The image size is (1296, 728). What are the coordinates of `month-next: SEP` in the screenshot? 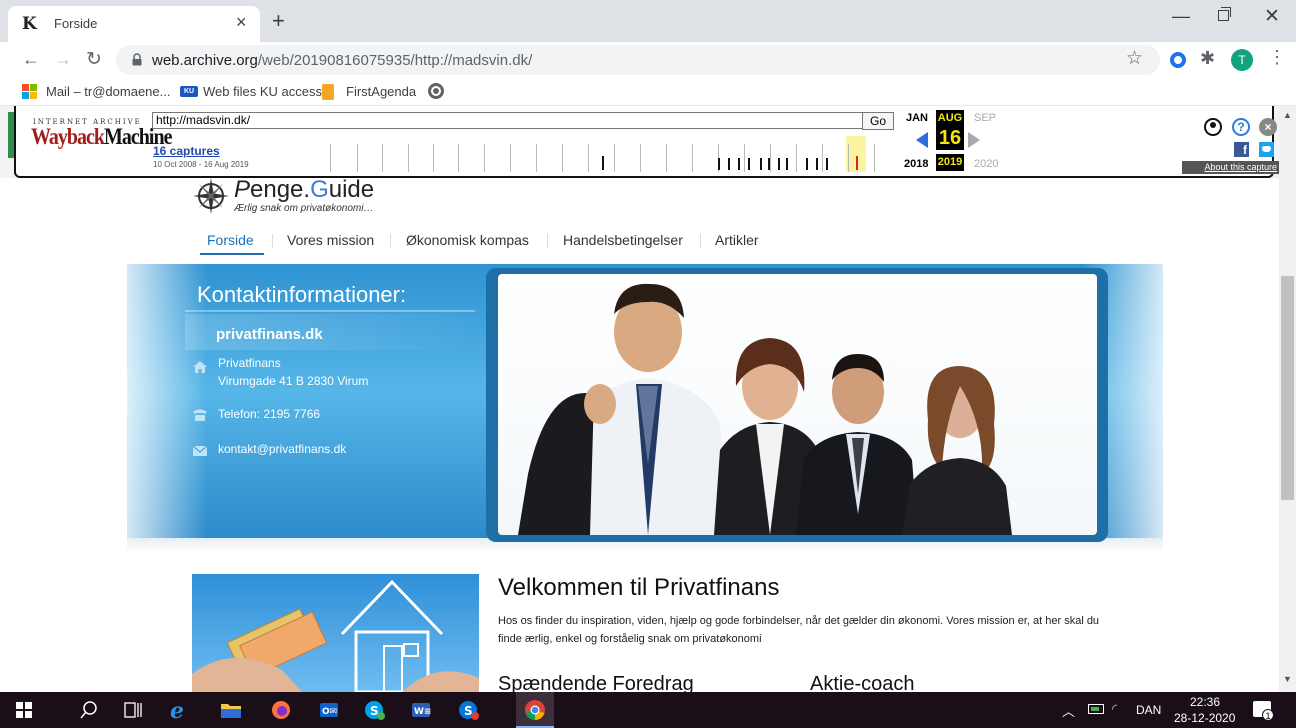 It's located at (985, 118).